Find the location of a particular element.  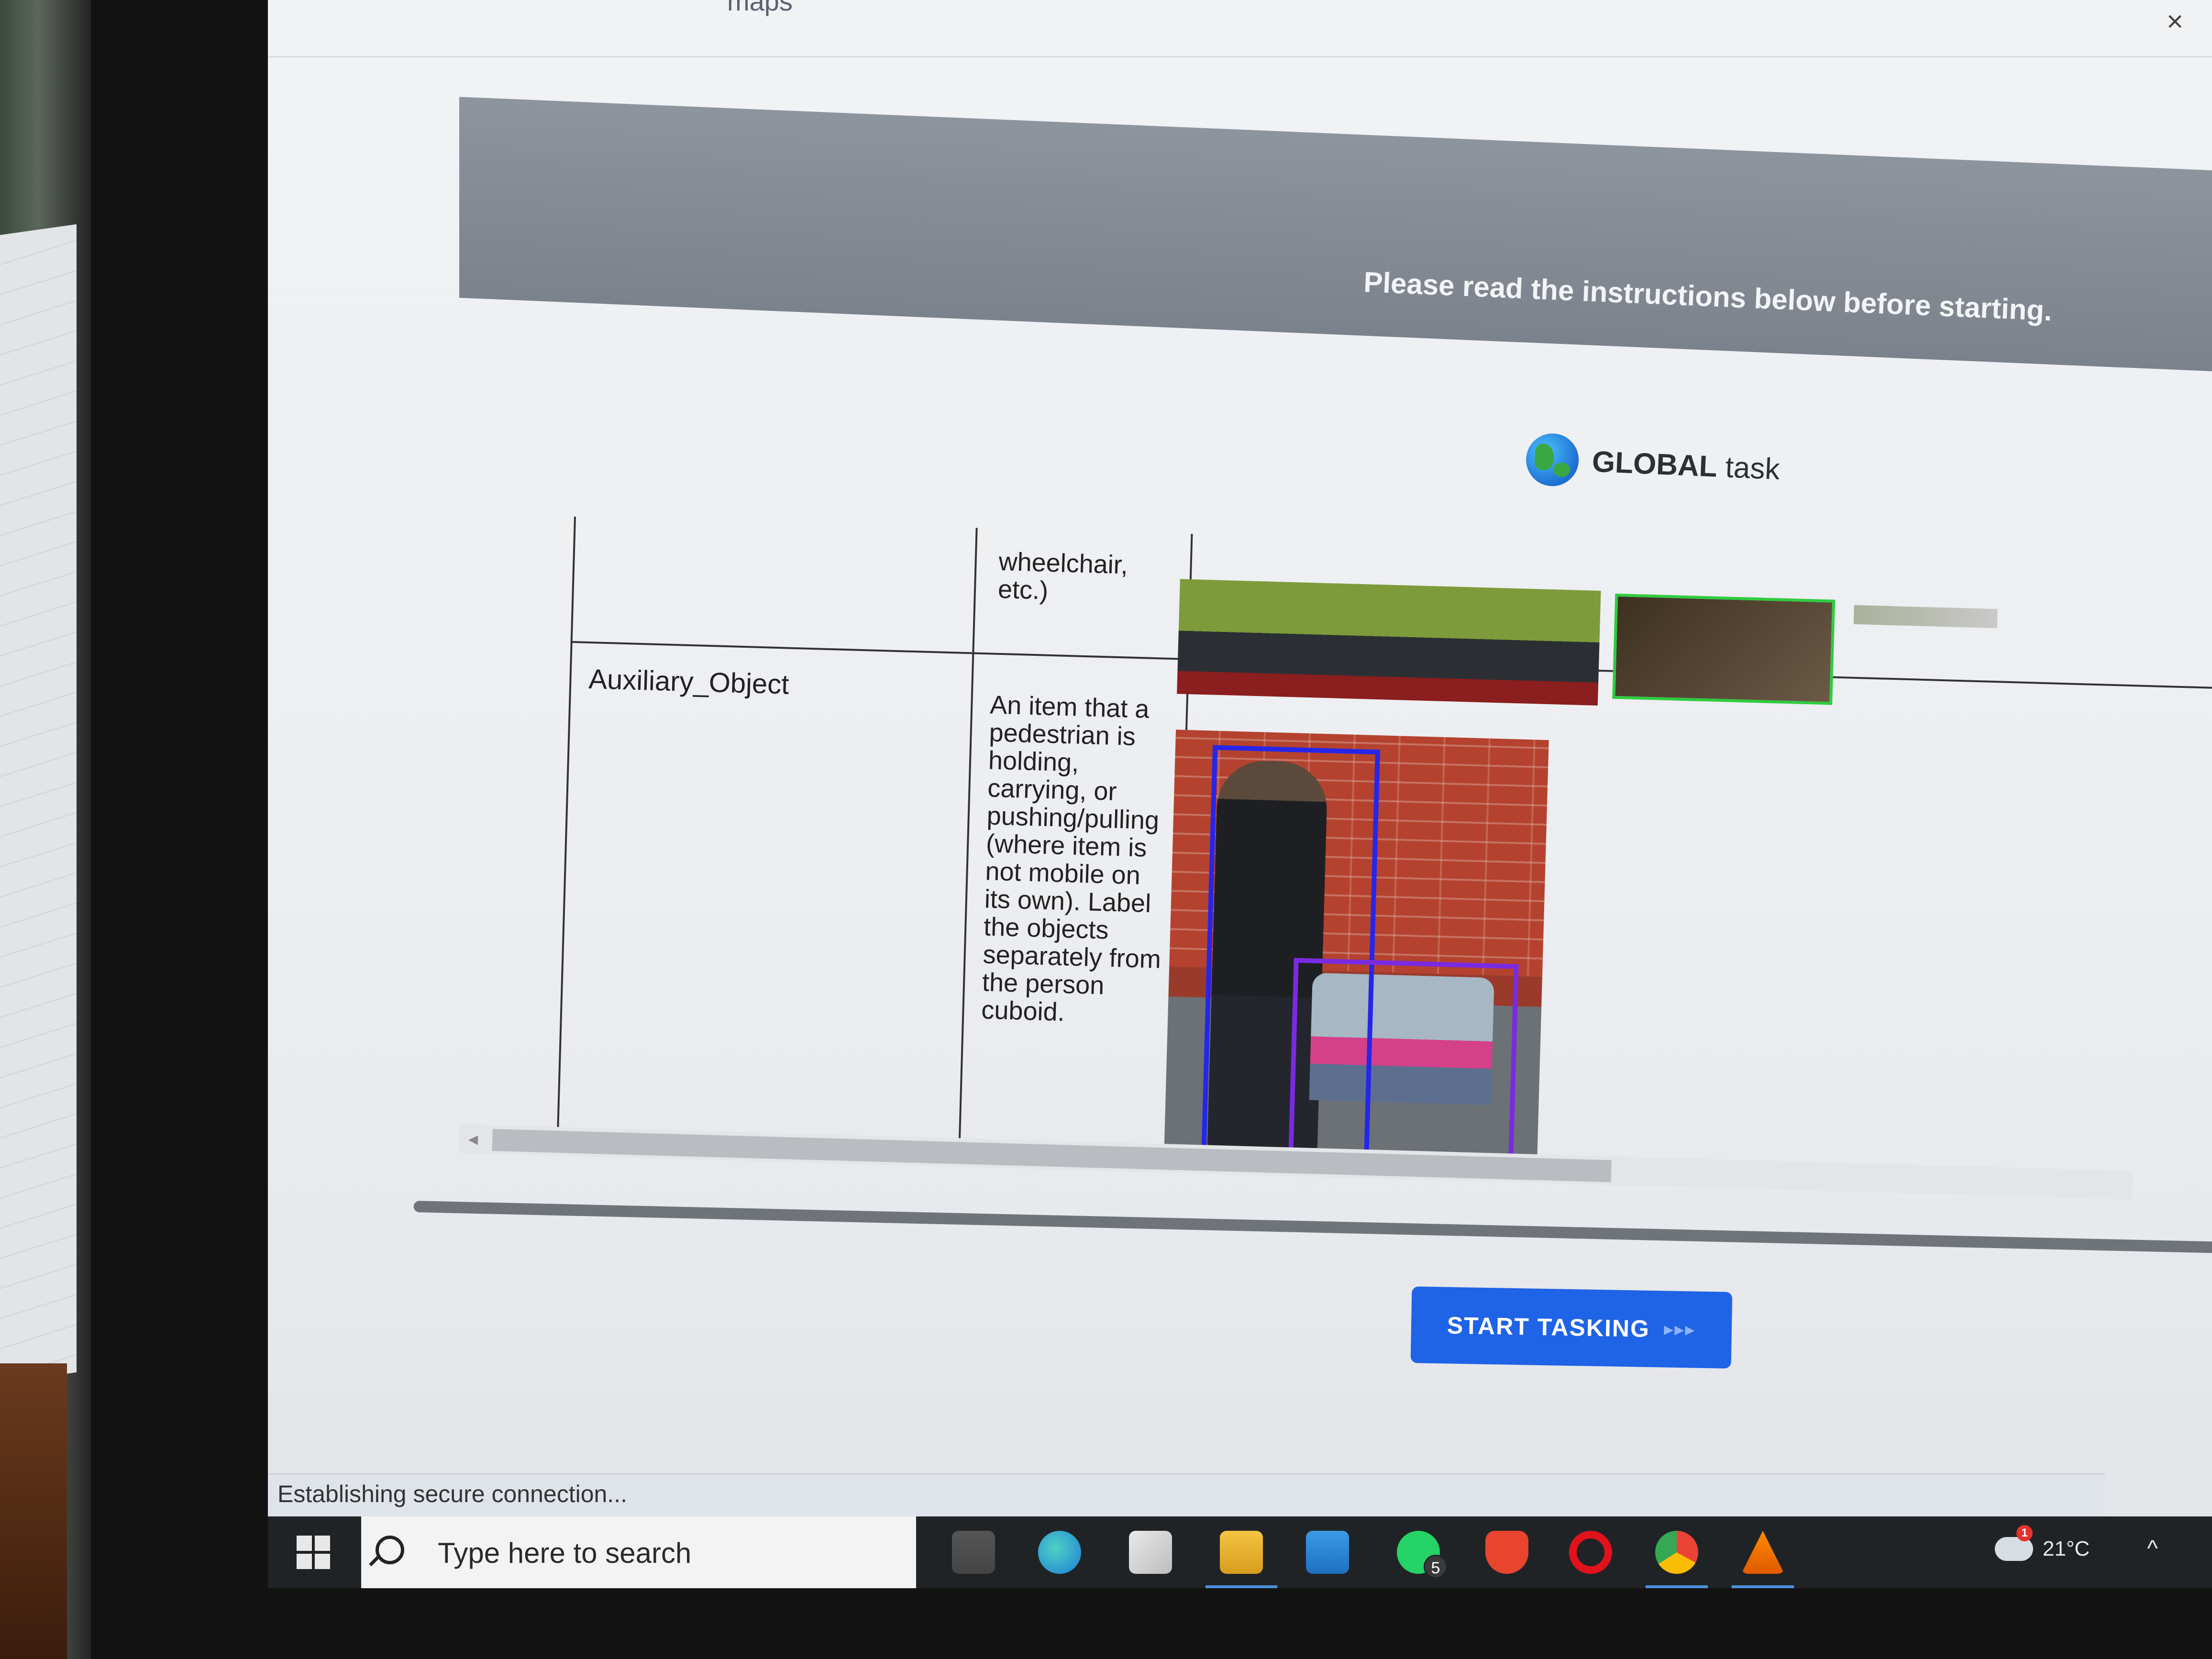

search-placeholder: Type here to search is located at coordinates (565, 1553).